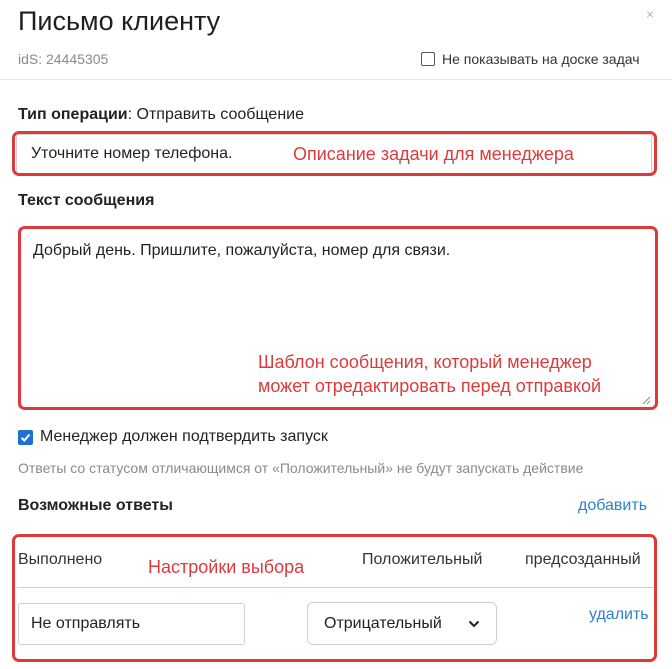  What do you see at coordinates (63, 59) in the screenshot?
I see `ids-label: idS: 24445305` at bounding box center [63, 59].